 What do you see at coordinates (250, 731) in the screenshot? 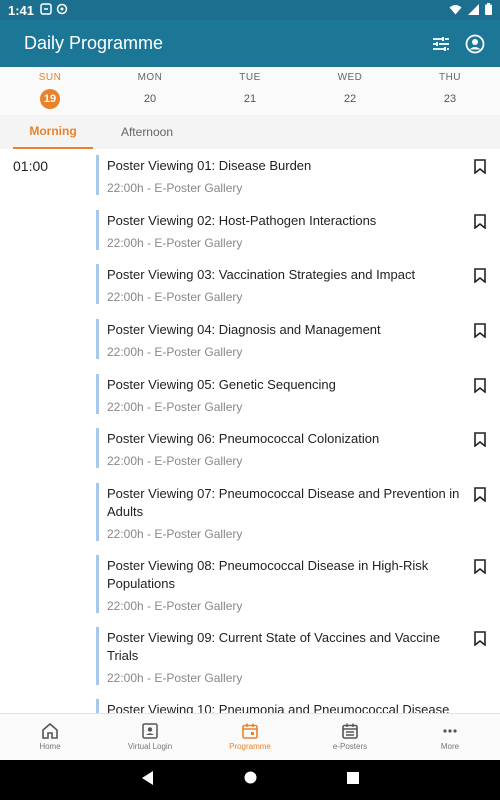
I see `calendar-icon` at bounding box center [250, 731].